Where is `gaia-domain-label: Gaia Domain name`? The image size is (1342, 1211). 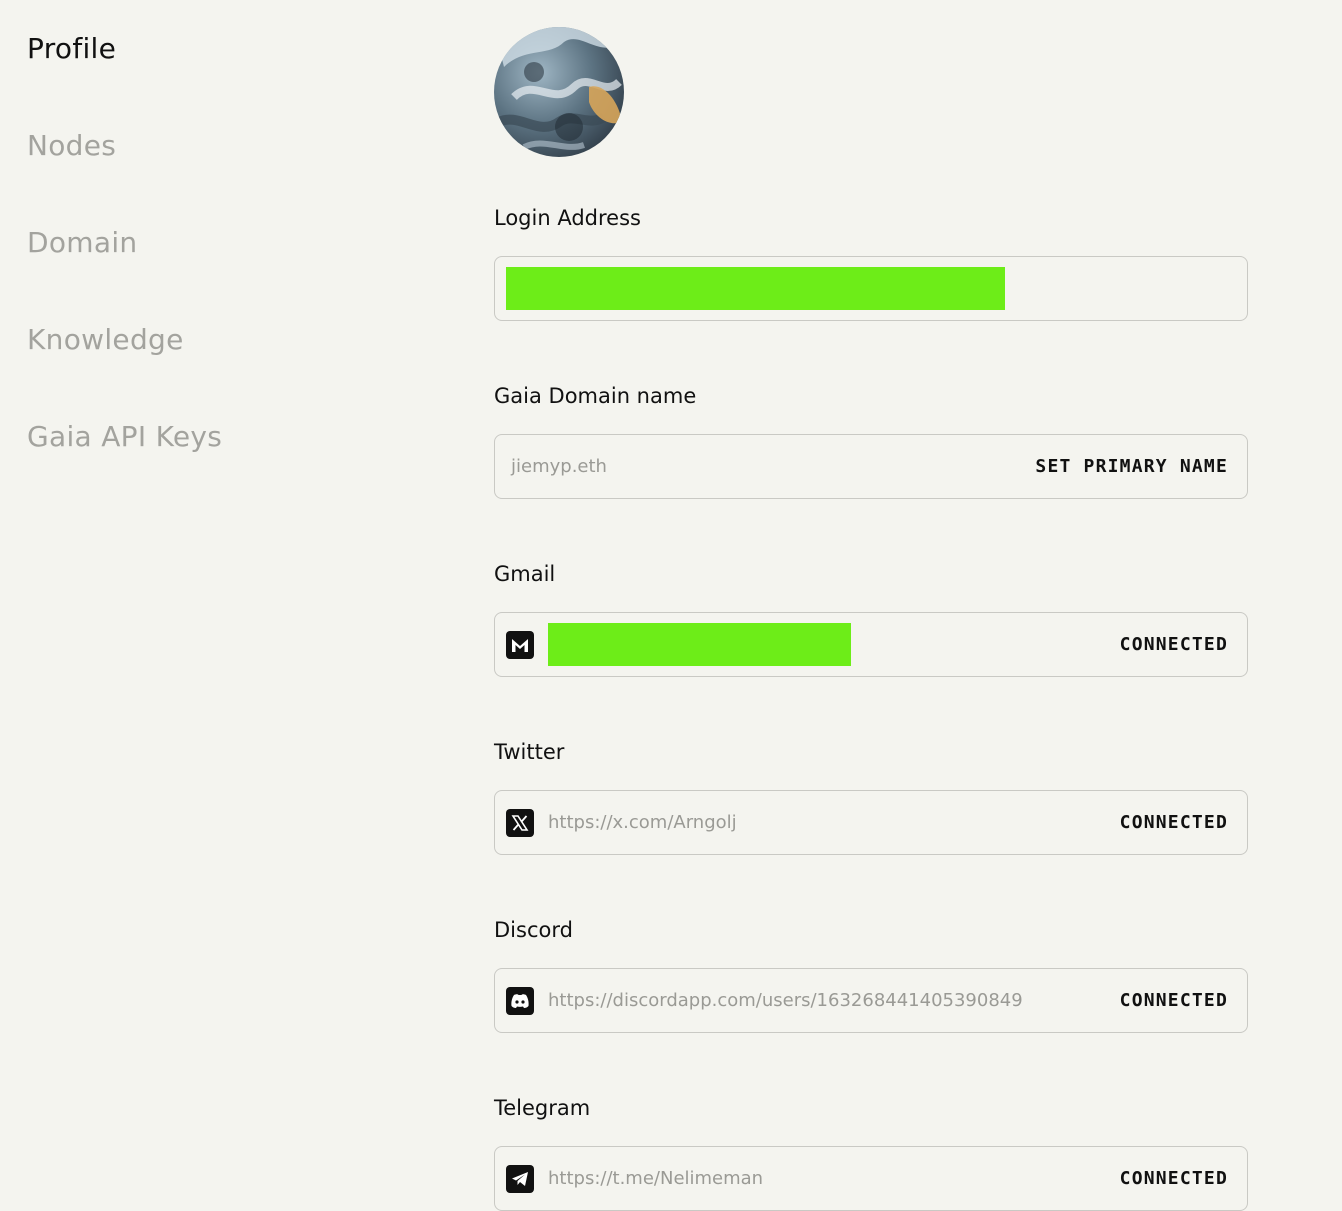
gaia-domain-label: Gaia Domain name is located at coordinates (595, 396).